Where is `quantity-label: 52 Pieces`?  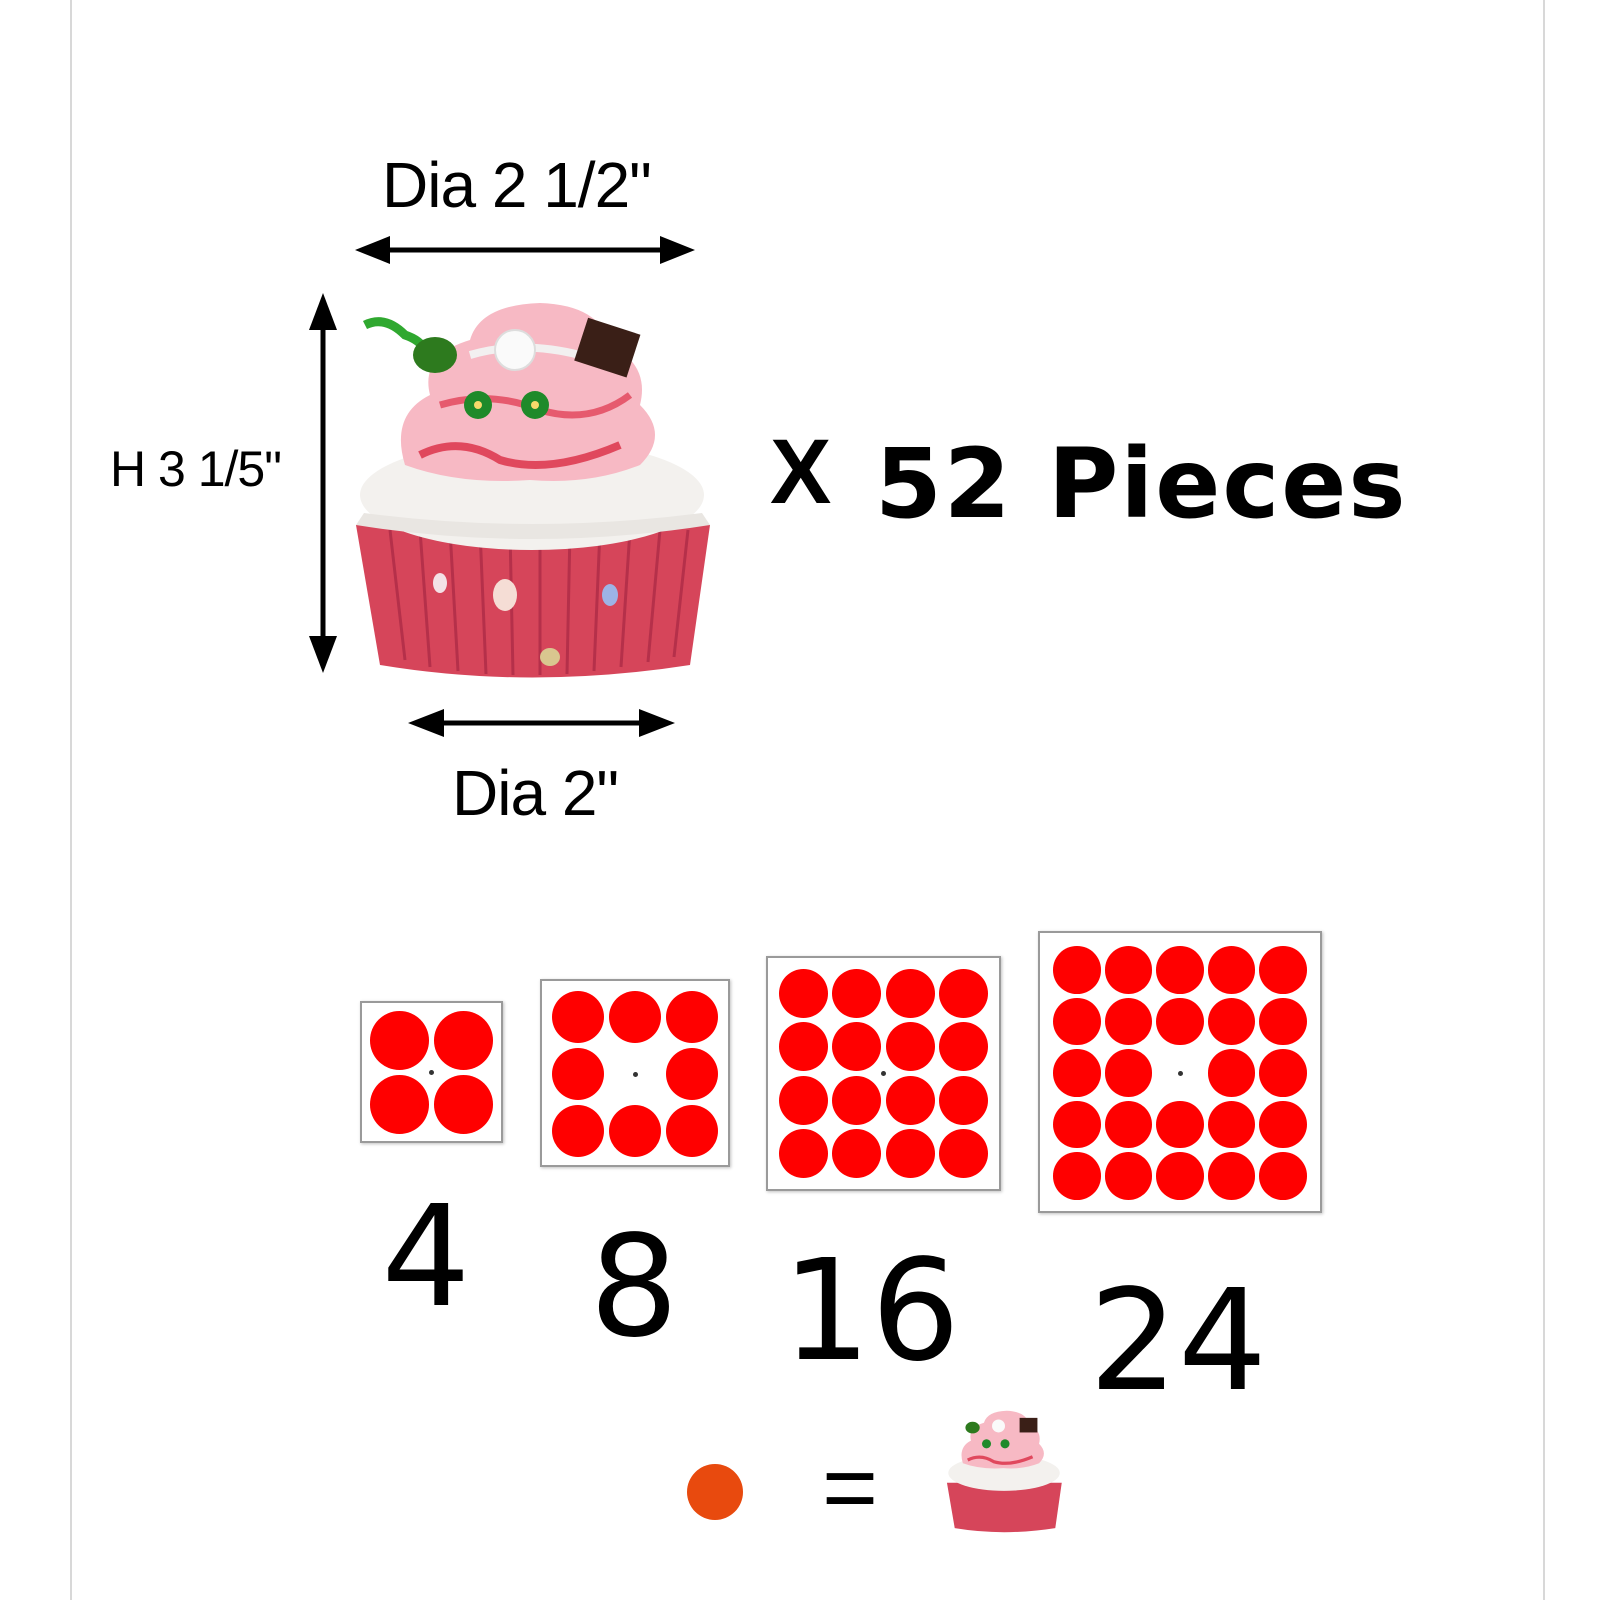 quantity-label: 52 Pieces is located at coordinates (1141, 484).